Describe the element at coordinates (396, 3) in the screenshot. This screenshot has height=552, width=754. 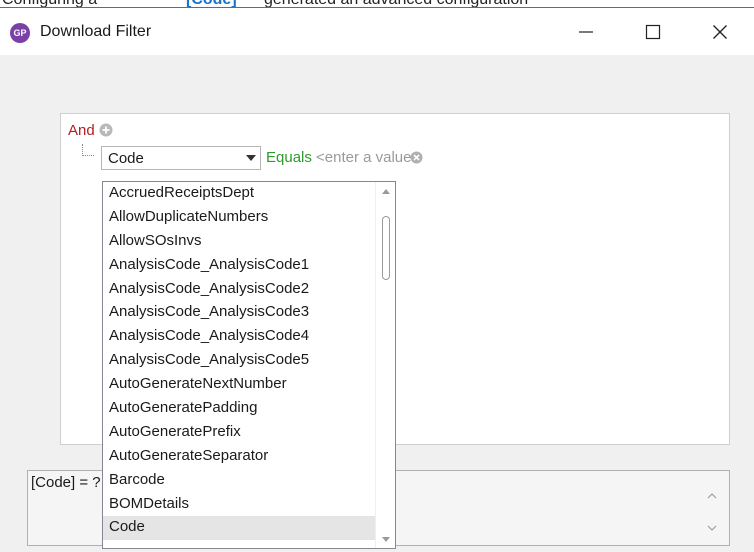
I see `clipped-text-2: generated an advanced configuration` at that location.